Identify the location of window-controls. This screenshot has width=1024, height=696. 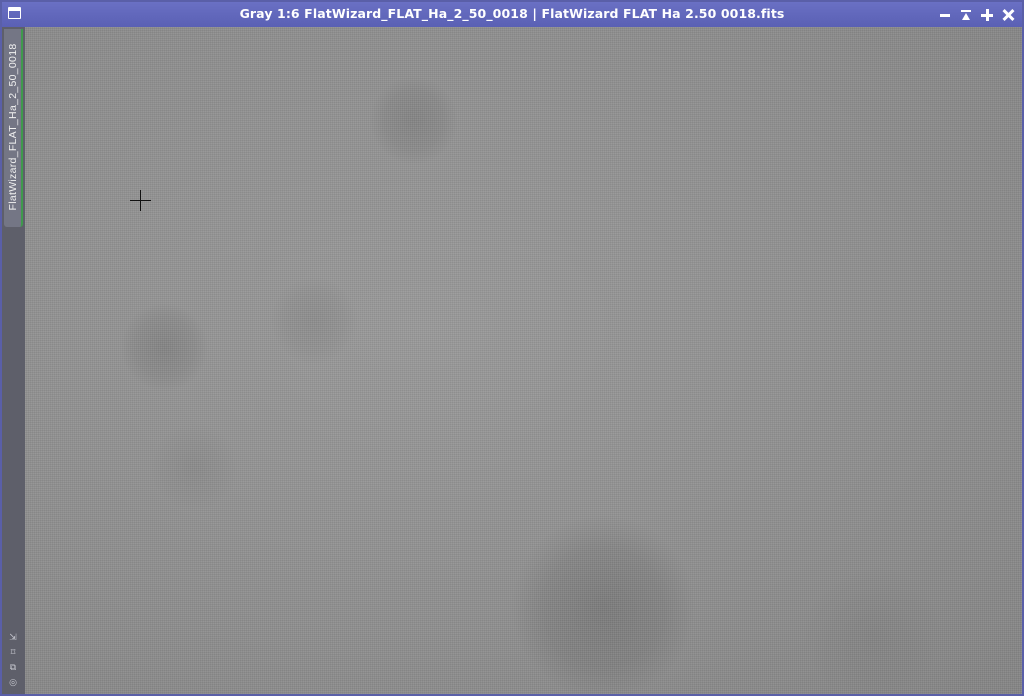
(976, 14).